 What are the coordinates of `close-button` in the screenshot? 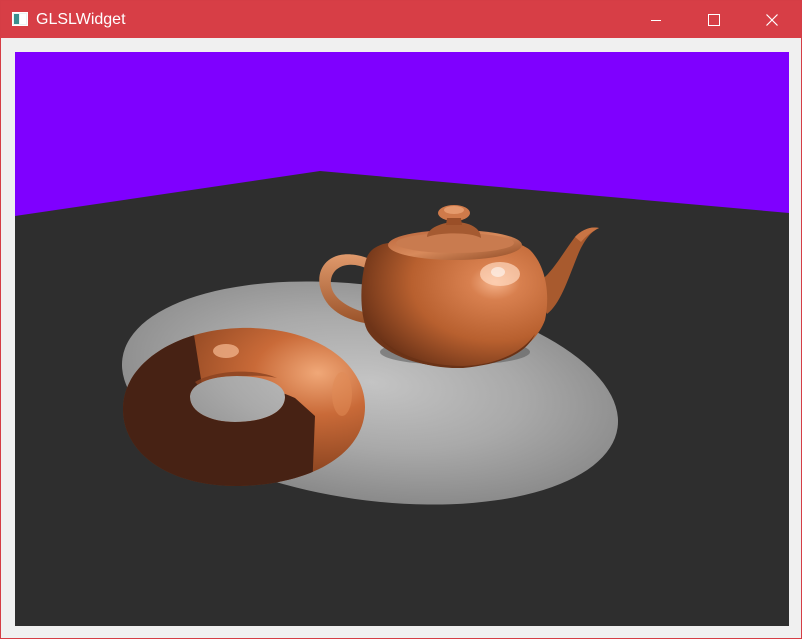 It's located at (772, 19).